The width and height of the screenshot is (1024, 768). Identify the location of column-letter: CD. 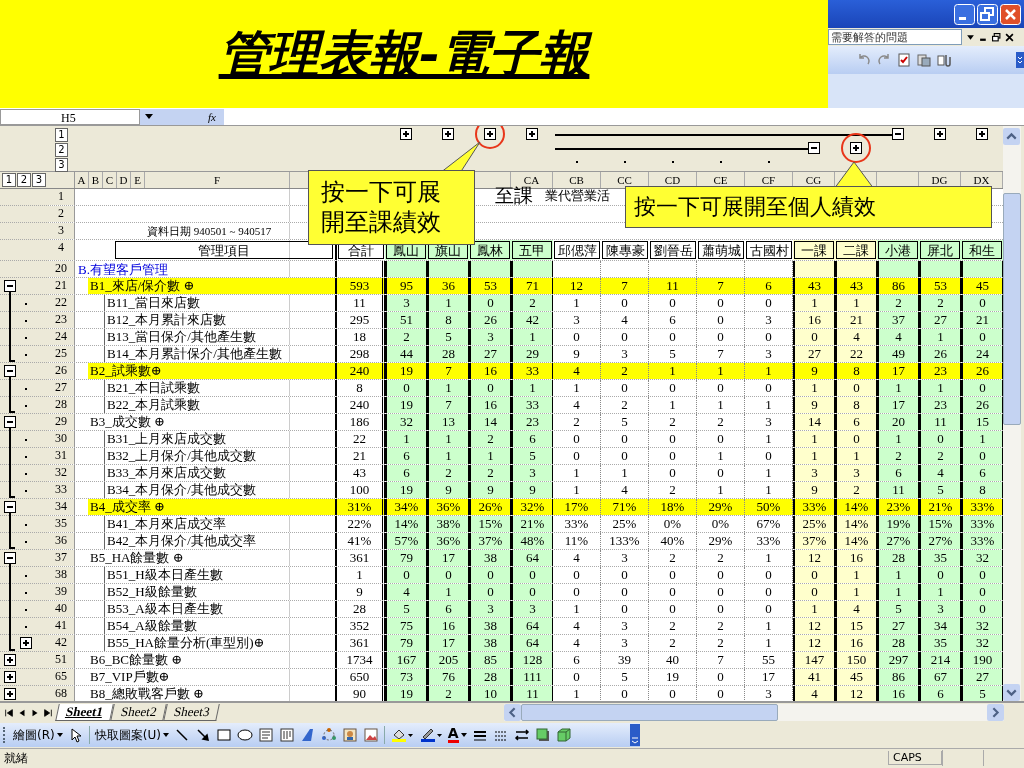
(672, 180).